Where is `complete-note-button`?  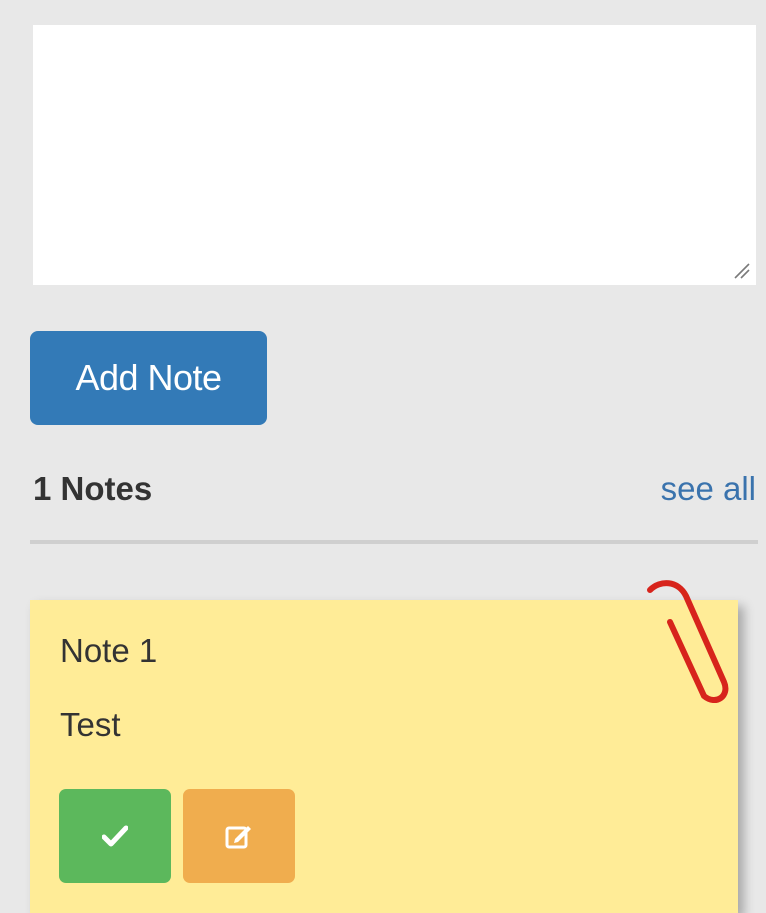
complete-note-button is located at coordinates (115, 836).